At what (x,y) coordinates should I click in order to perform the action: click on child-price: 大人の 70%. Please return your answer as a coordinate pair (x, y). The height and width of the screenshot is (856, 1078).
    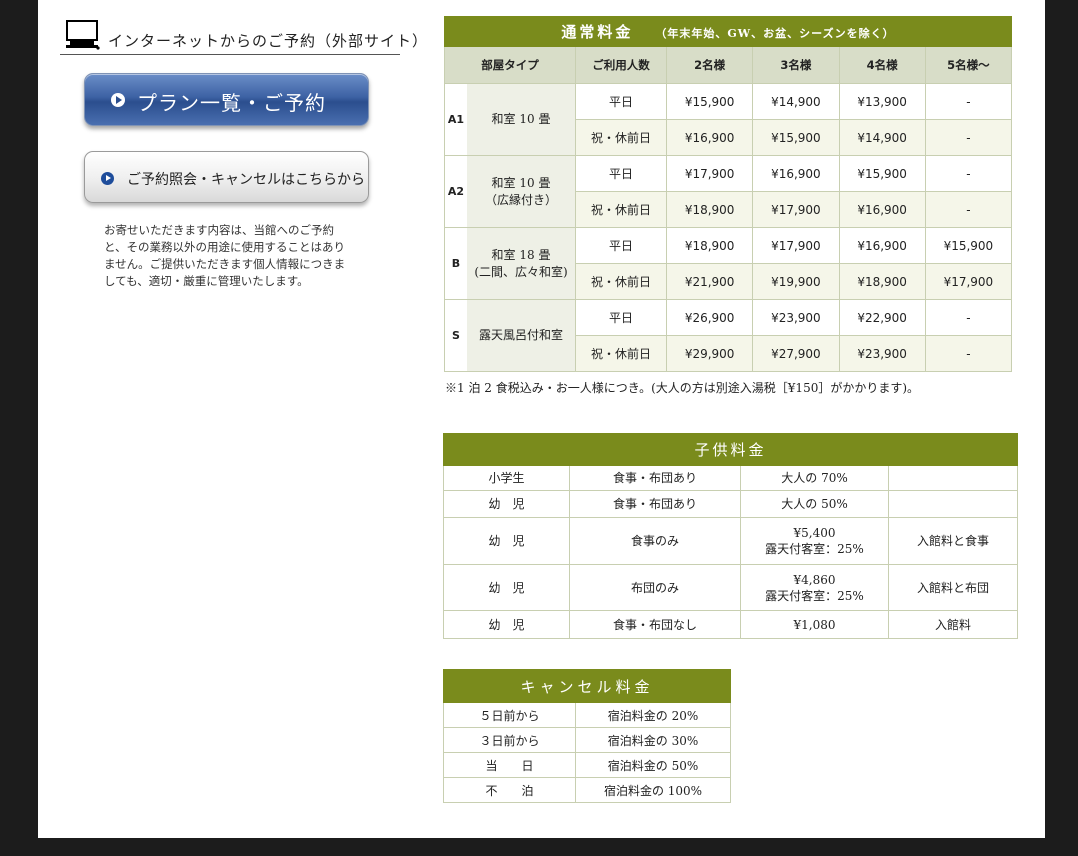
    Looking at the image, I should click on (814, 478).